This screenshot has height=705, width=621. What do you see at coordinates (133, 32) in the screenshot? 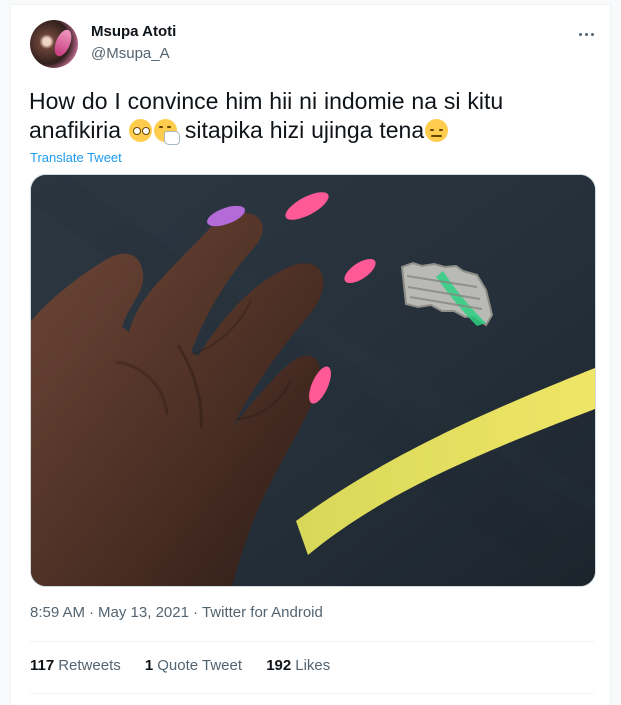
I see `display-name: Msupa Atoti` at bounding box center [133, 32].